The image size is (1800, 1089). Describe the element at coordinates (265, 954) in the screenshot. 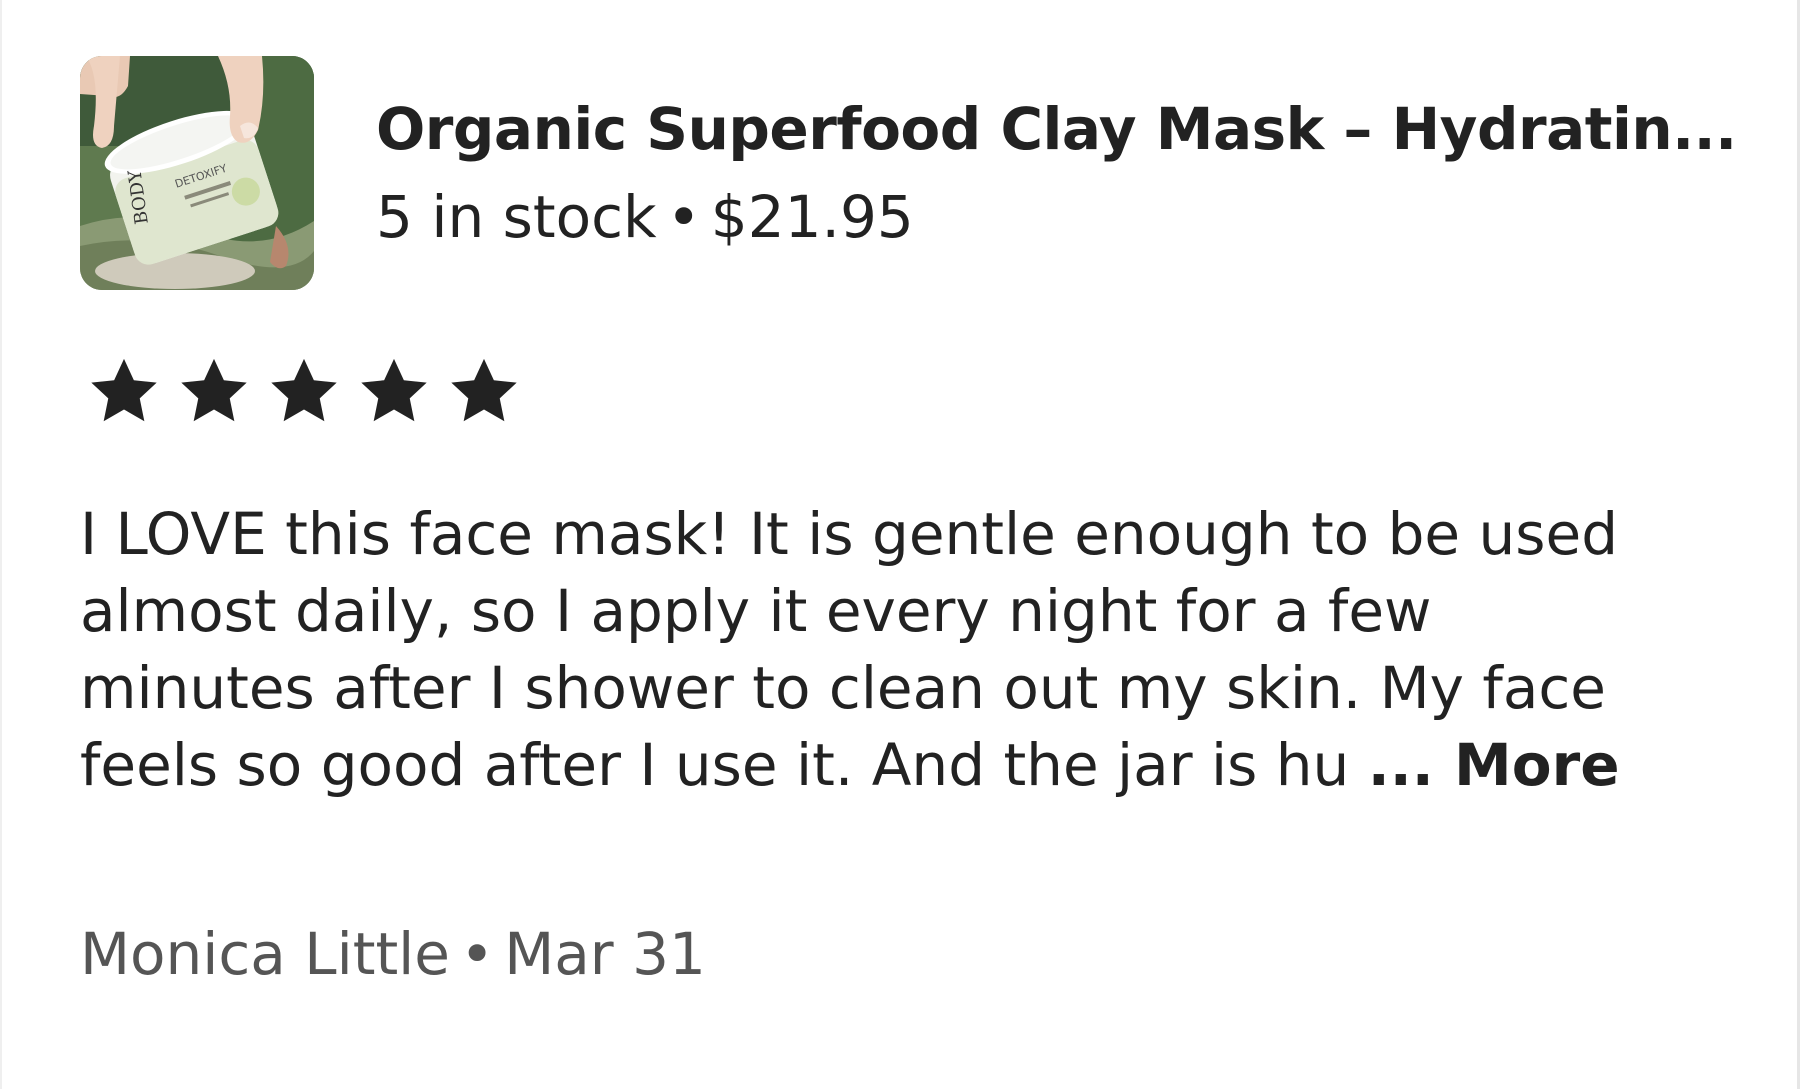

I see `reviewer-name: Monica Little` at that location.